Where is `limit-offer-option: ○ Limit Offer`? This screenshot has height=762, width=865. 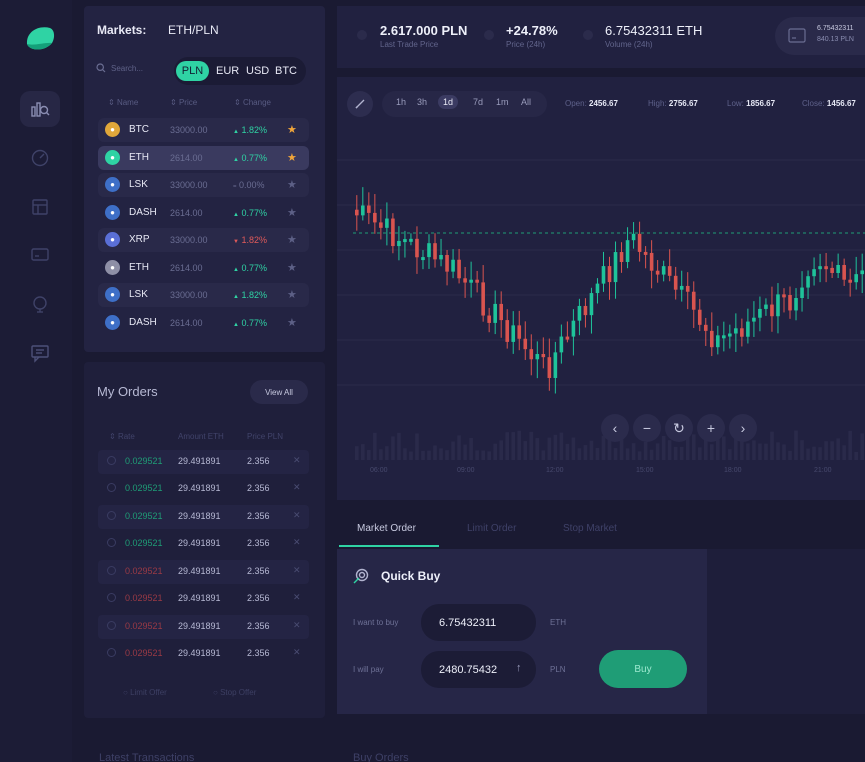 limit-offer-option: ○ Limit Offer is located at coordinates (145, 692).